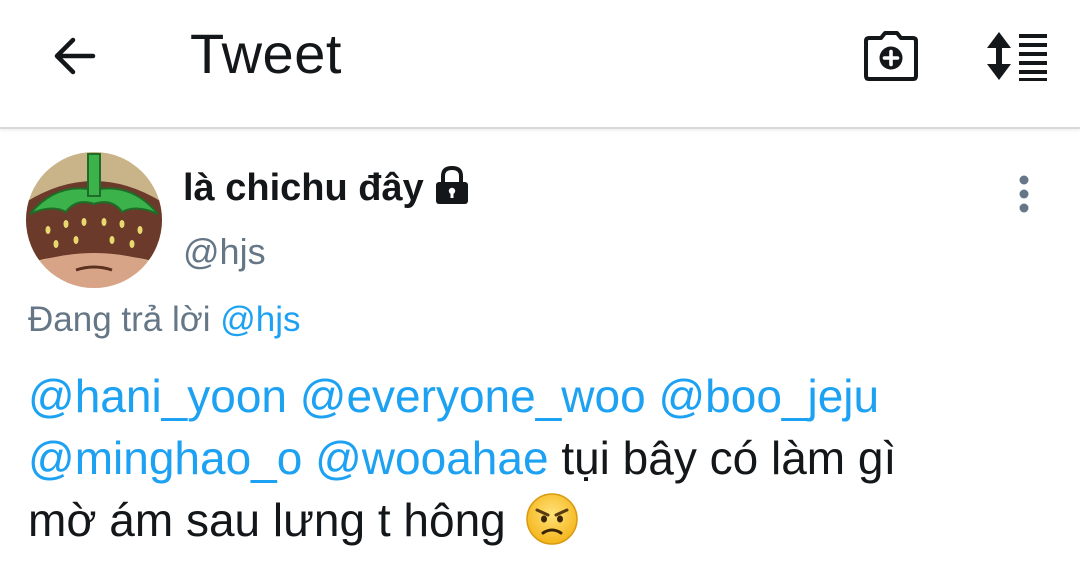 This screenshot has height=575, width=1080. Describe the element at coordinates (768, 396) in the screenshot. I see `mention-link: @boo_jeju` at that location.